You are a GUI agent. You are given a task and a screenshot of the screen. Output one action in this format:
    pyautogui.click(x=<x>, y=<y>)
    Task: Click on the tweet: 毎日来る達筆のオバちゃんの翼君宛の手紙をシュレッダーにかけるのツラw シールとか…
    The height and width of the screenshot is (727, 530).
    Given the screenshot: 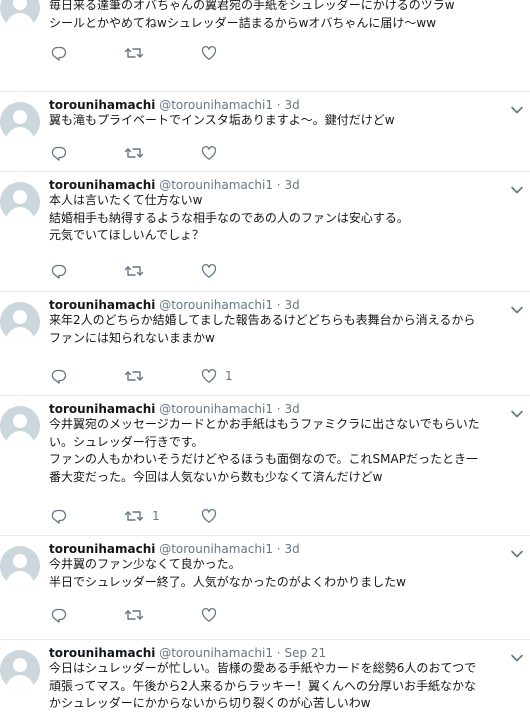 What is the action you would take?
    pyautogui.click(x=265, y=46)
    